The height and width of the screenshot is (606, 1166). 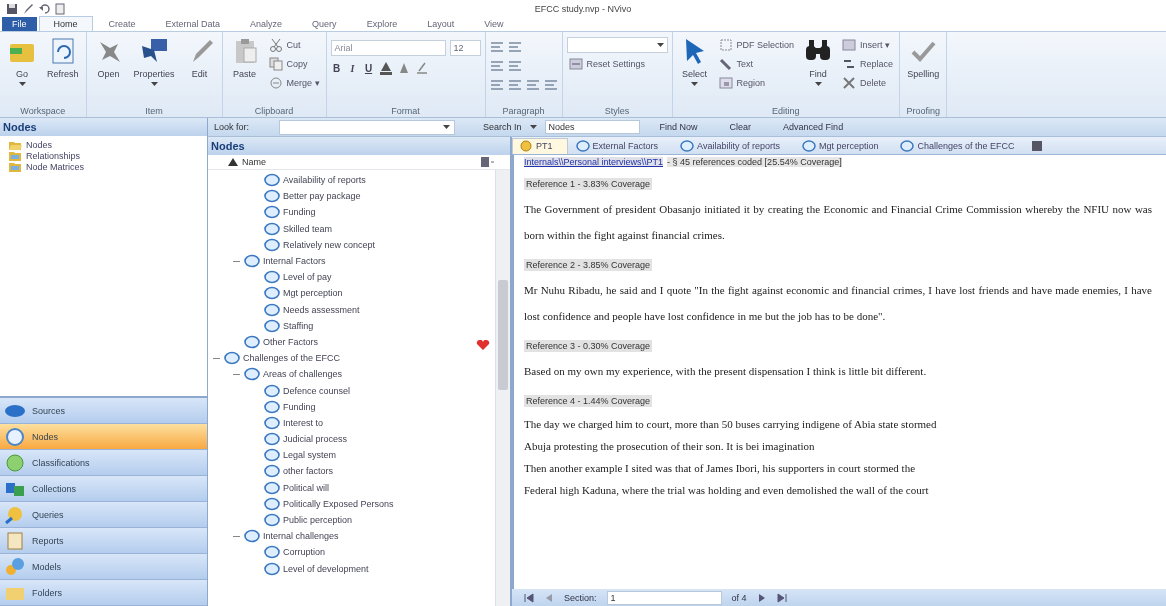 I want to click on search-in-field: Nodes, so click(x=592, y=127).